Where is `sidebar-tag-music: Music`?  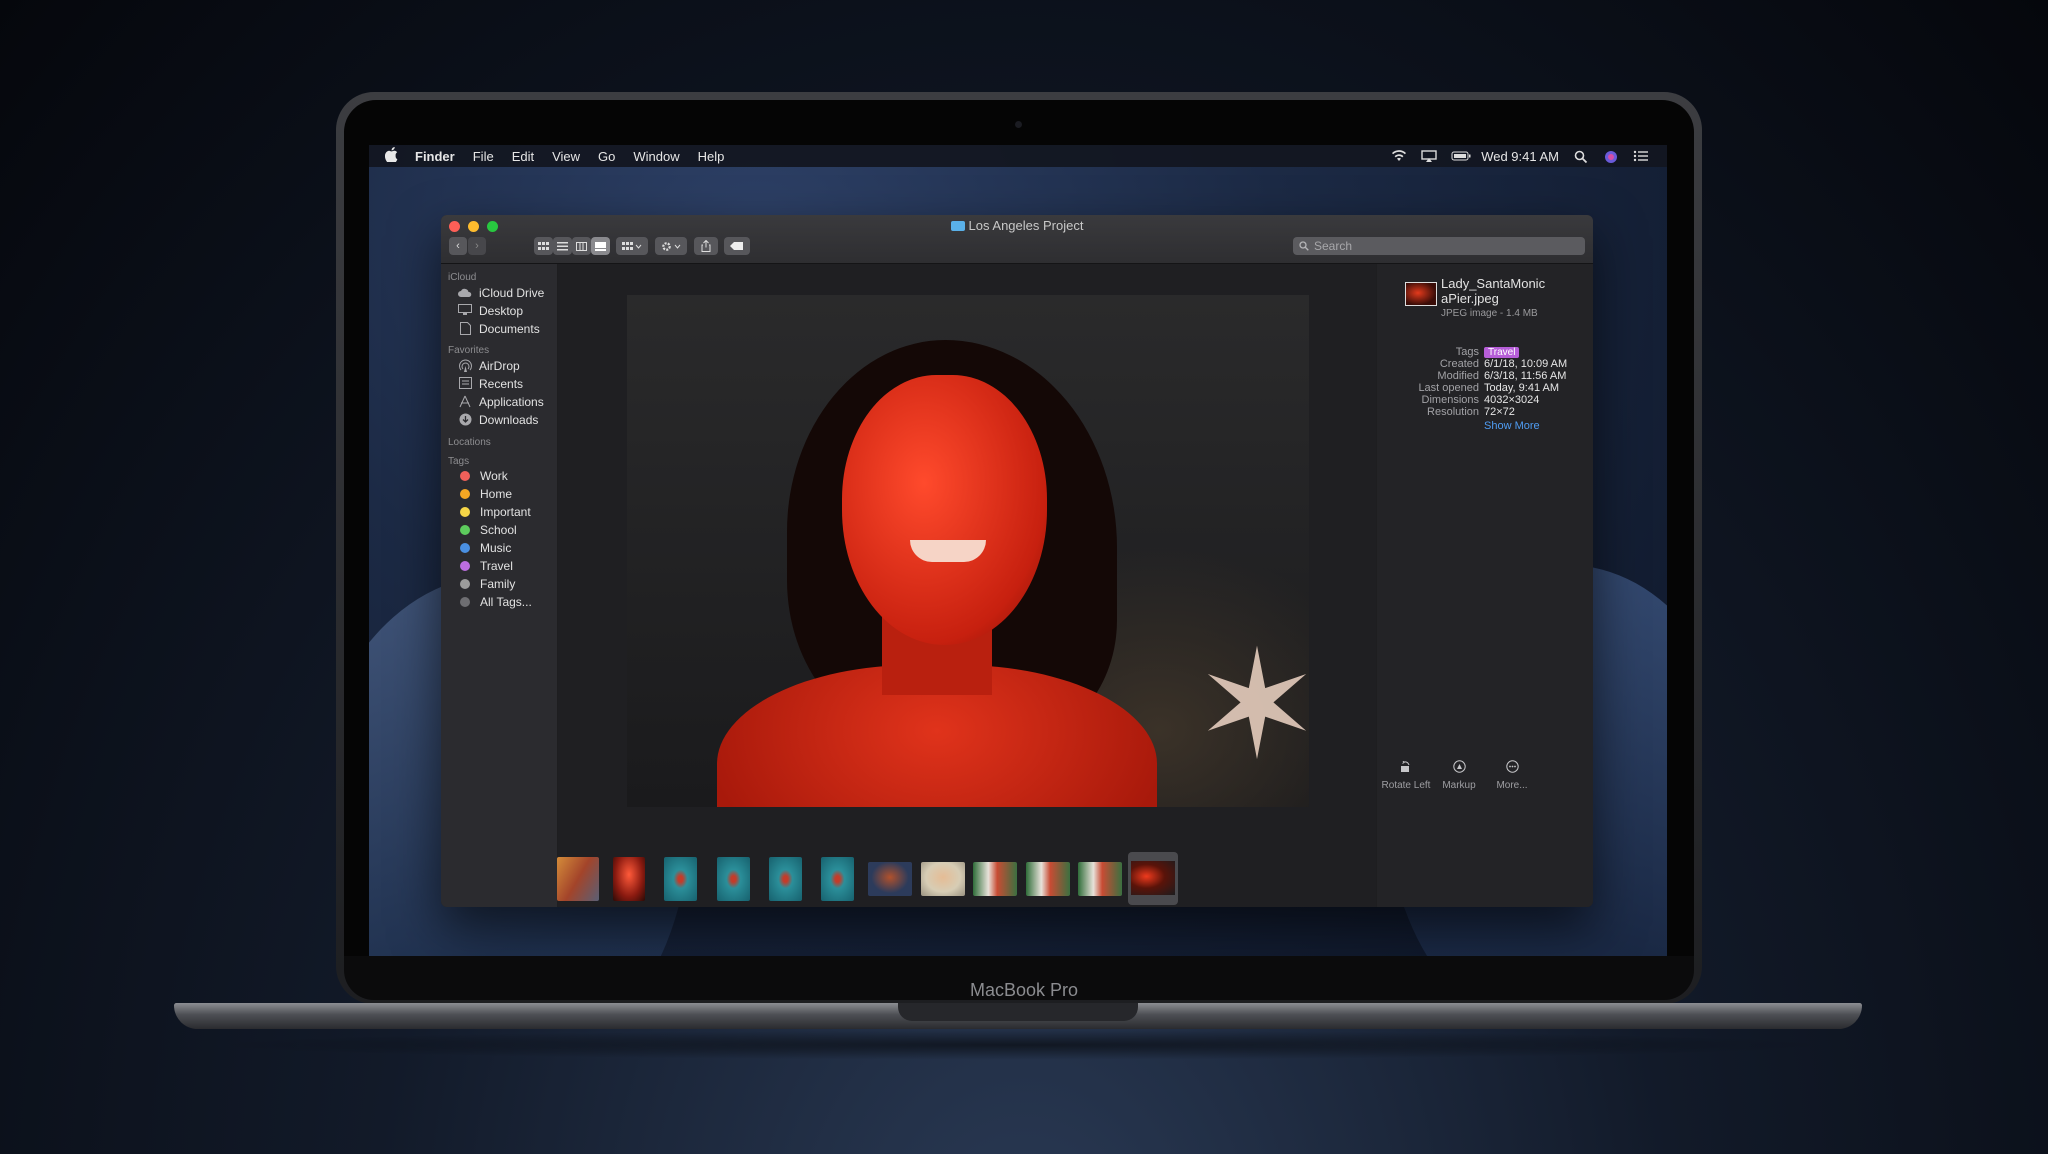
sidebar-tag-music: Music is located at coordinates (484, 548).